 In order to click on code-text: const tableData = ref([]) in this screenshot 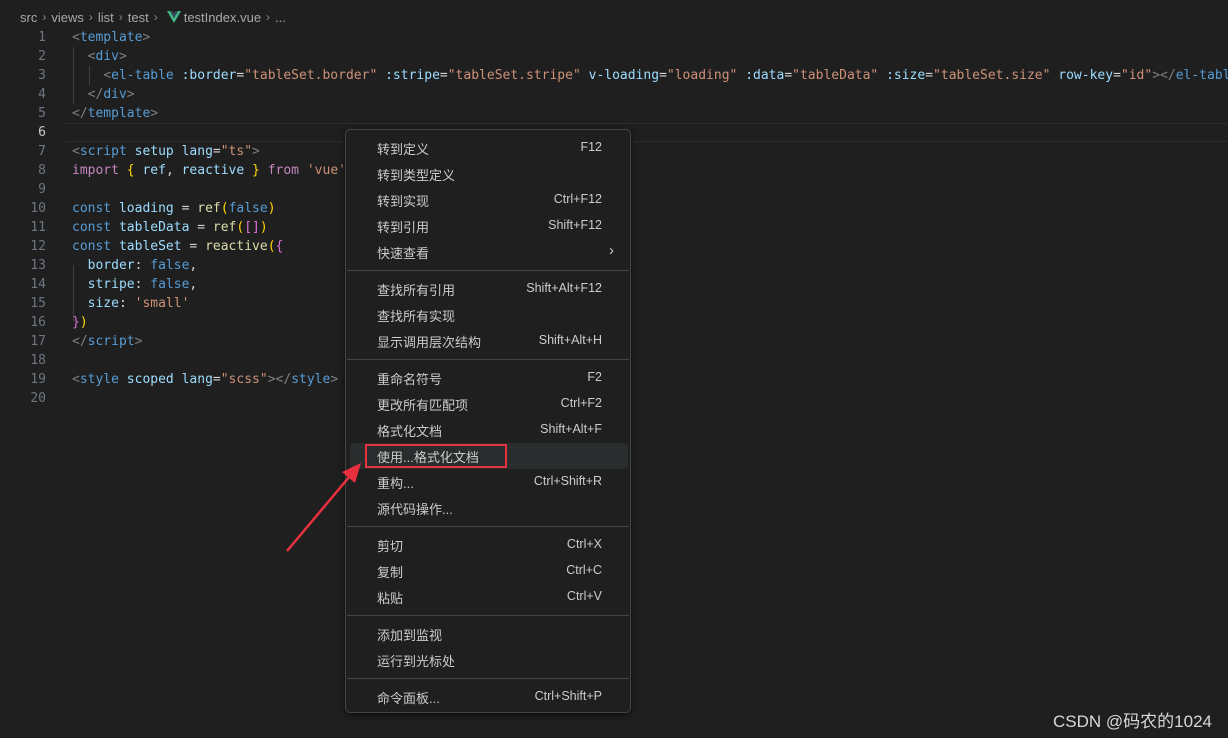, I will do `click(170, 227)`.